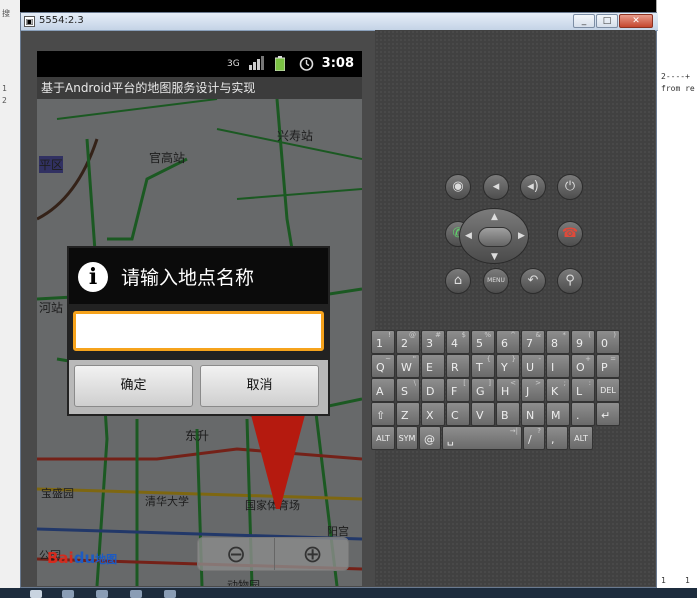 This screenshot has height=598, width=697. What do you see at coordinates (433, 366) in the screenshot?
I see `key-char: E` at bounding box center [433, 366].